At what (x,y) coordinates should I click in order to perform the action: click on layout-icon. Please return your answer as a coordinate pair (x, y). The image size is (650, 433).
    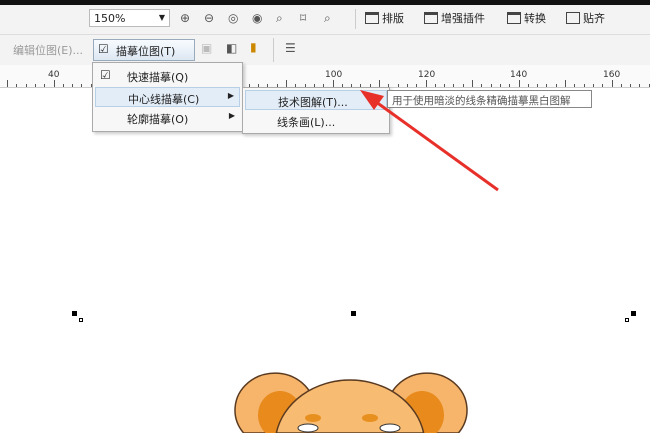
    Looking at the image, I should click on (372, 18).